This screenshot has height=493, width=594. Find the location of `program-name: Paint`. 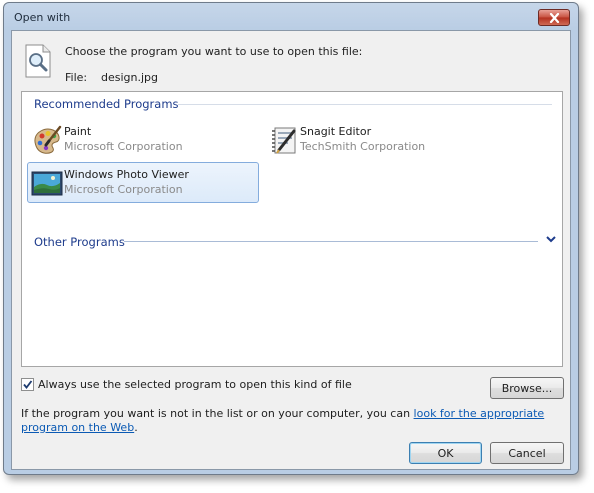

program-name: Paint is located at coordinates (78, 131).